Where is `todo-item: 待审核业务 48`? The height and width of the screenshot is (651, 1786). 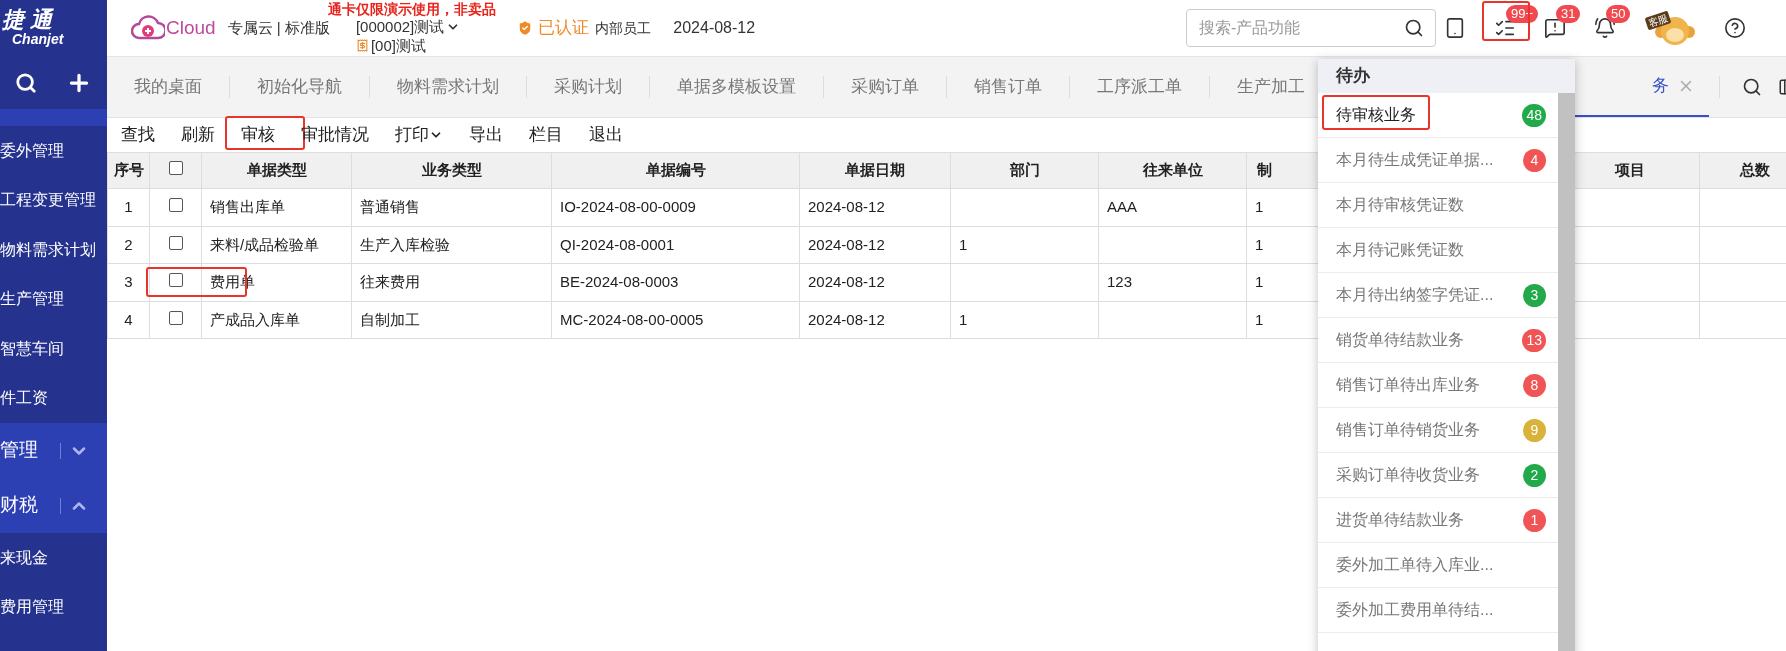 todo-item: 待审核业务 48 is located at coordinates (1438, 115).